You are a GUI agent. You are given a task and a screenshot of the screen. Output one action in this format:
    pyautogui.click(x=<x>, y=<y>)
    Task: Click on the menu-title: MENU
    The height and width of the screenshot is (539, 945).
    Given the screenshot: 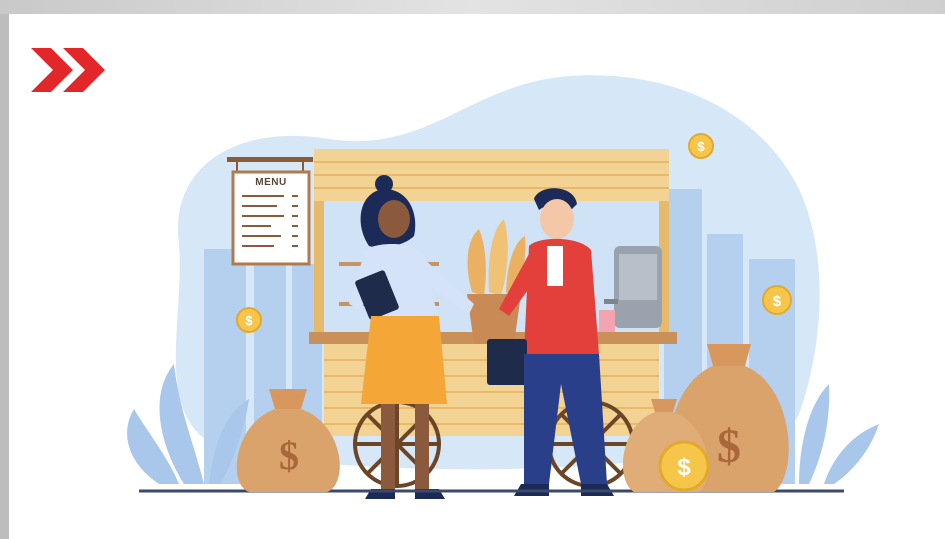 What is the action you would take?
    pyautogui.click(x=270, y=182)
    